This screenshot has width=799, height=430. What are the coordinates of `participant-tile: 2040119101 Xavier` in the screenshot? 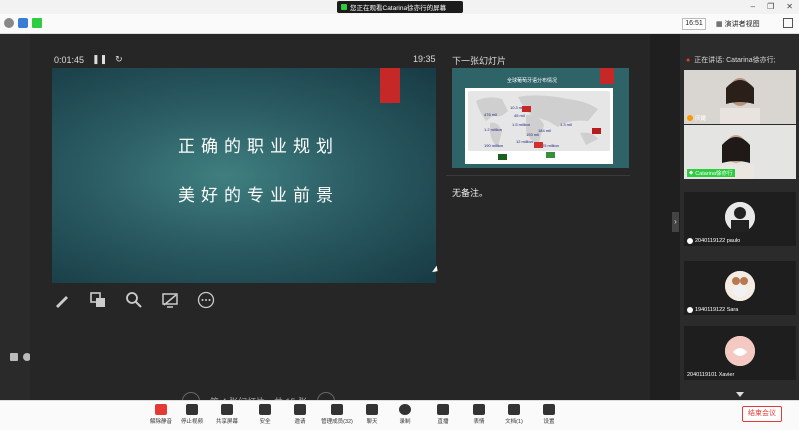 It's located at (740, 353).